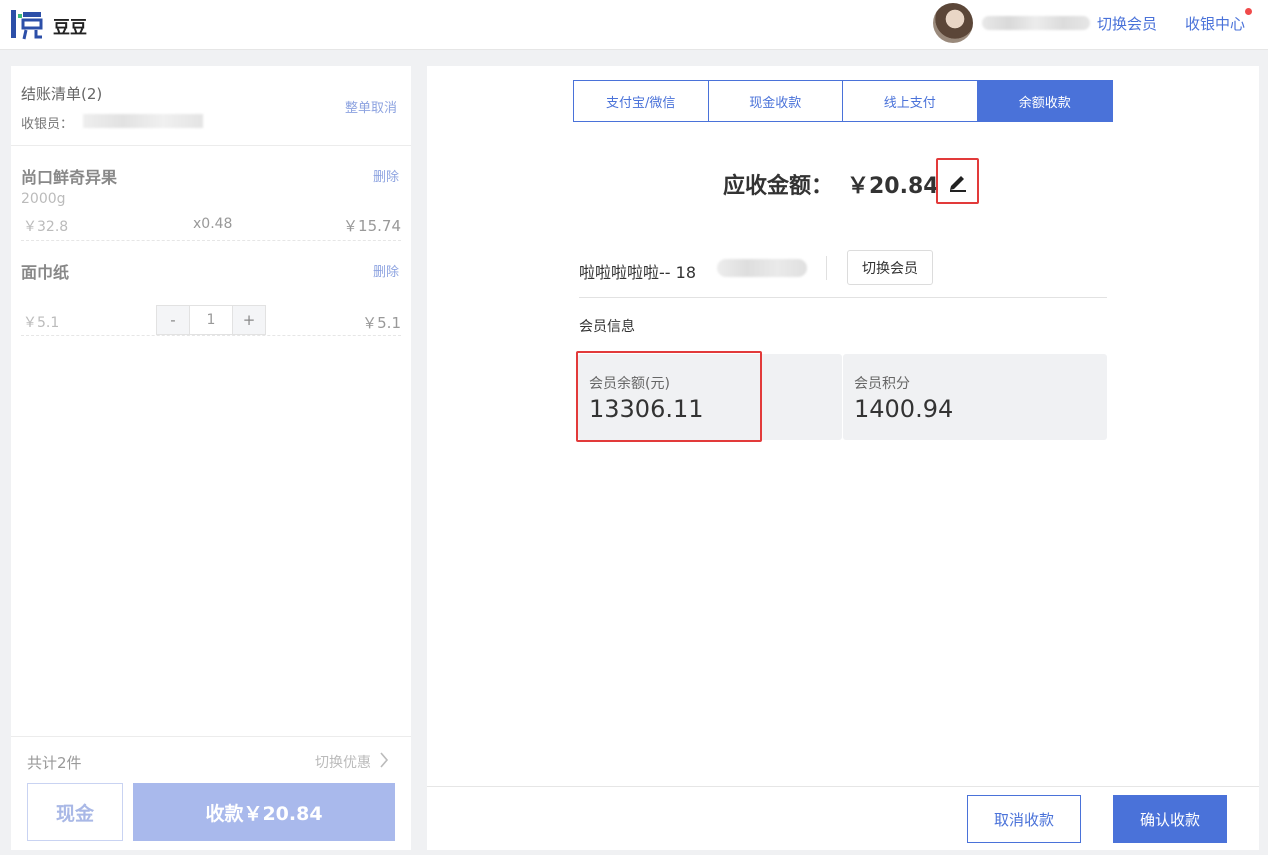  Describe the element at coordinates (893, 186) in the screenshot. I see `amount-due-value: ￥20.84` at that location.